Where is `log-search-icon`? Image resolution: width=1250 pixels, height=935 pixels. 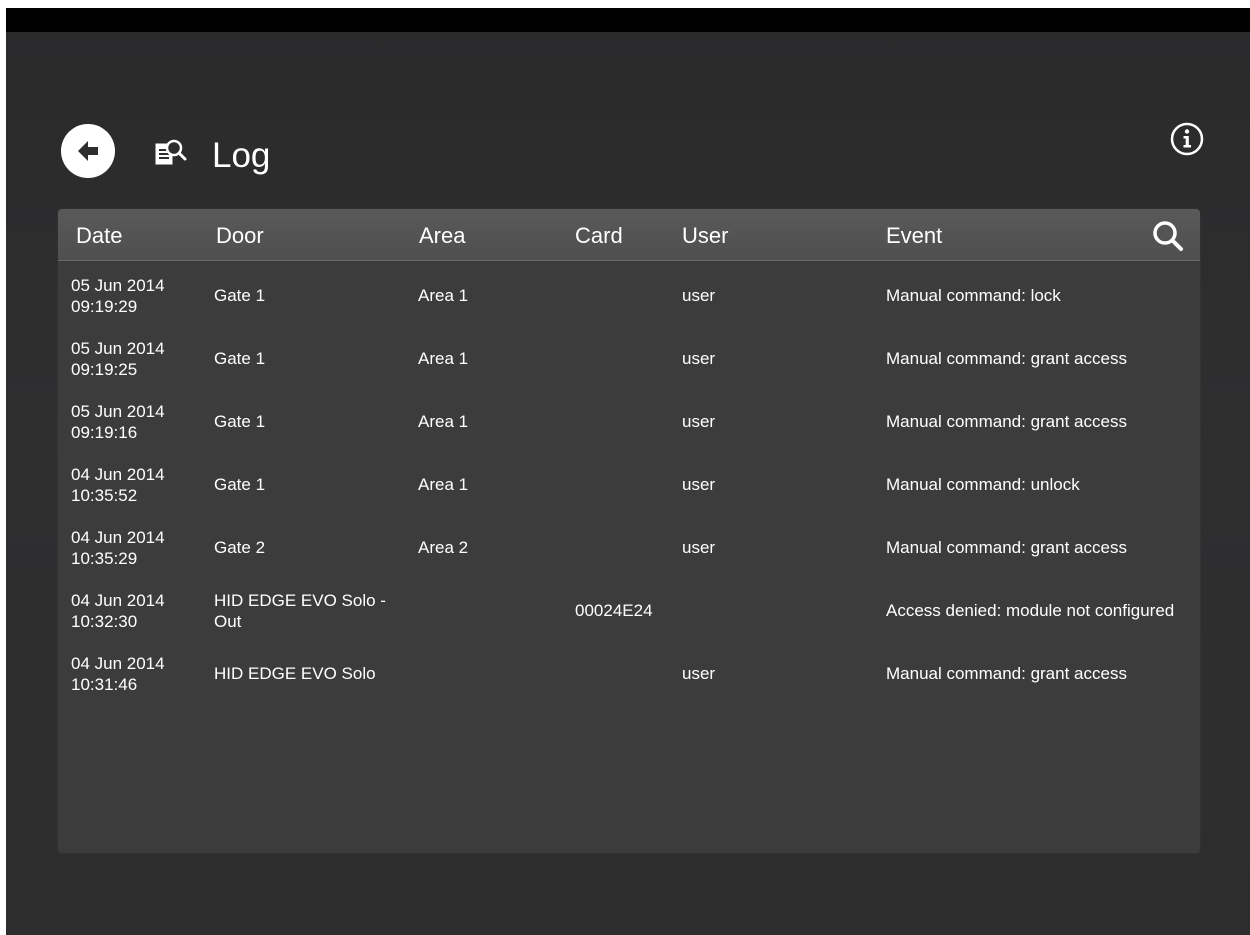
log-search-icon is located at coordinates (171, 152).